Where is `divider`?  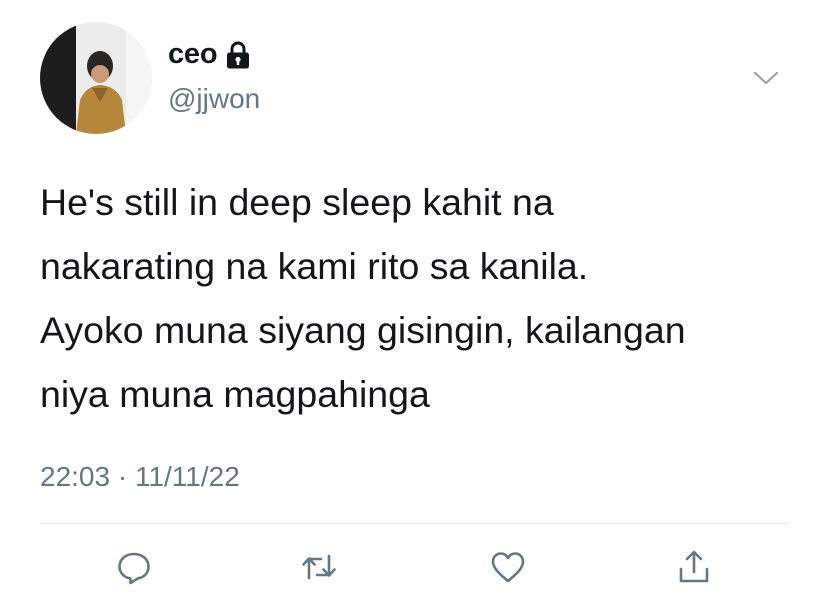
divider is located at coordinates (414, 523).